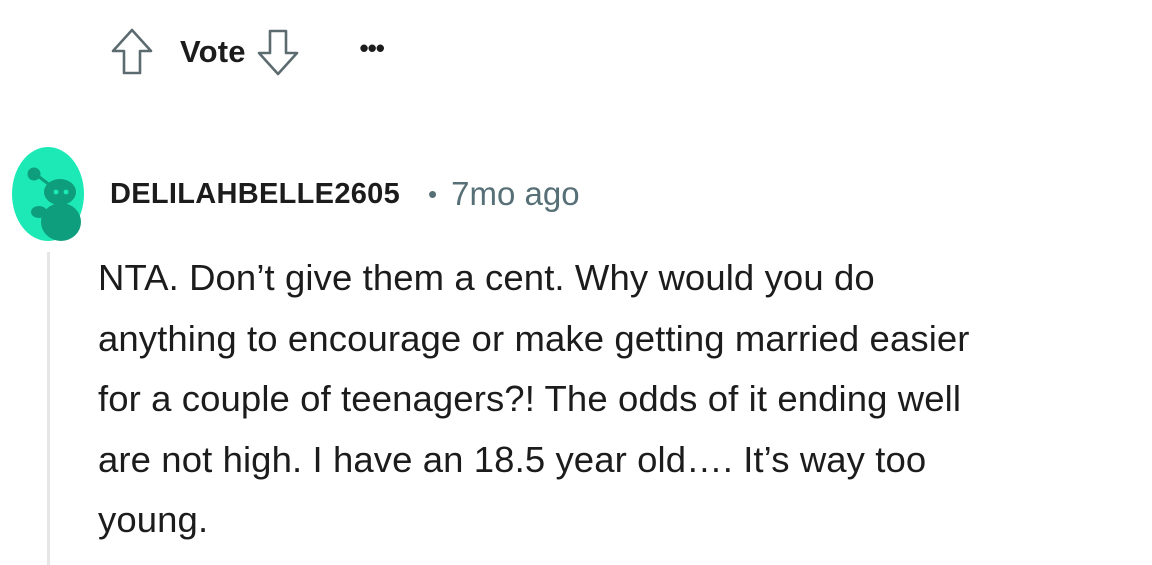 The height and width of the screenshot is (565, 1152). I want to click on thread-line, so click(48, 408).